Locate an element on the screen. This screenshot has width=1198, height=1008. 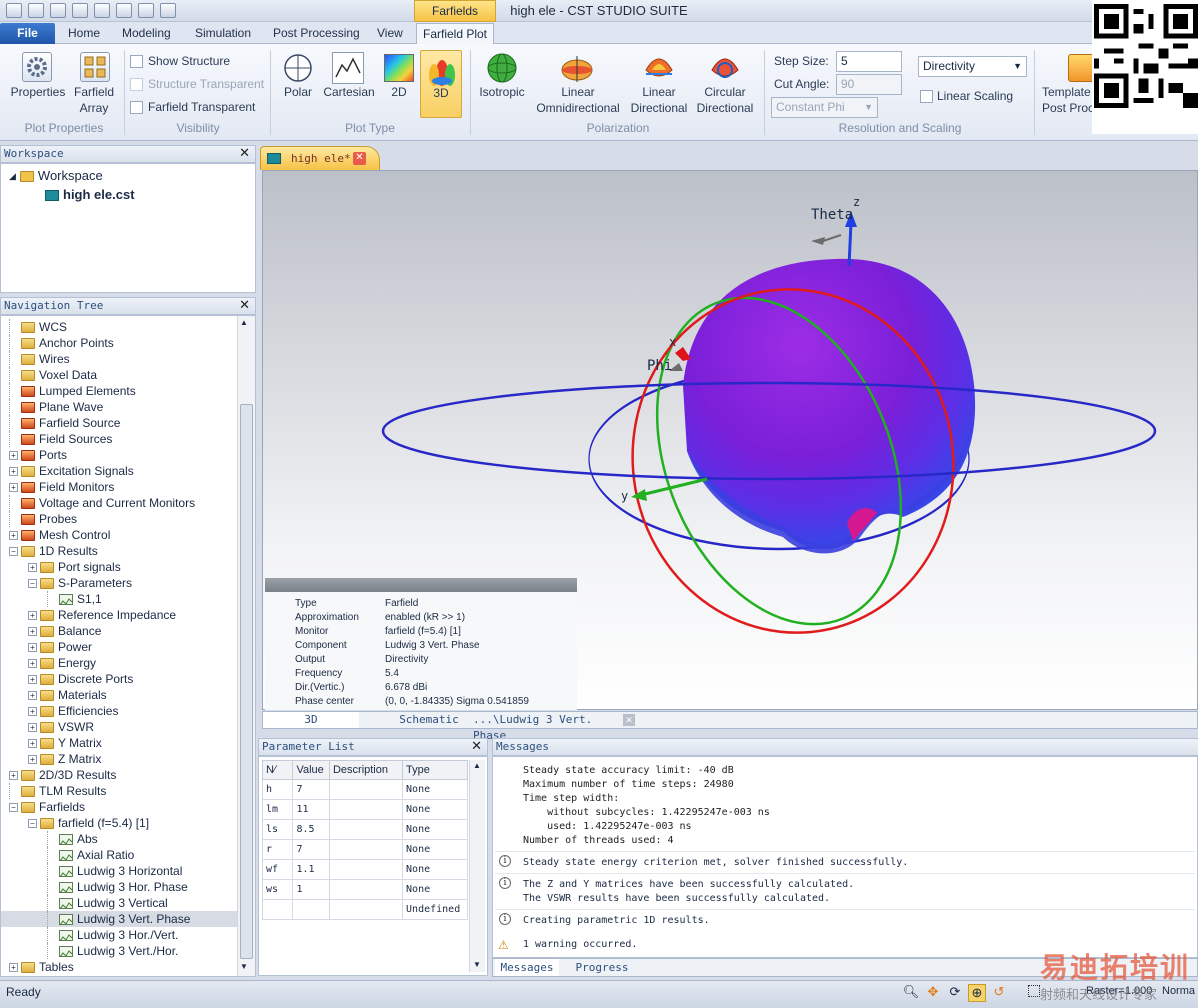
param-cell-name: wf is located at coordinates (277, 869).